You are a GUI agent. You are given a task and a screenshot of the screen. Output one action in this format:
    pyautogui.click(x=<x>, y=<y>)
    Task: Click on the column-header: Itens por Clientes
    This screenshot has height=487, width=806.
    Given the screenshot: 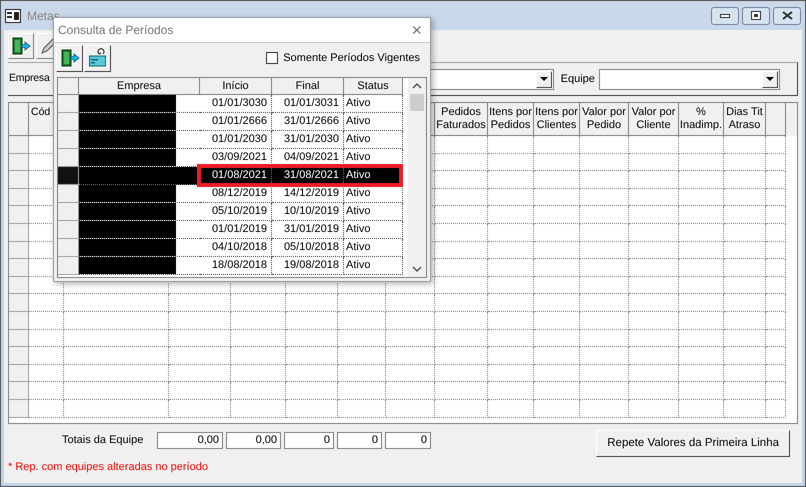 What is the action you would take?
    pyautogui.click(x=557, y=119)
    